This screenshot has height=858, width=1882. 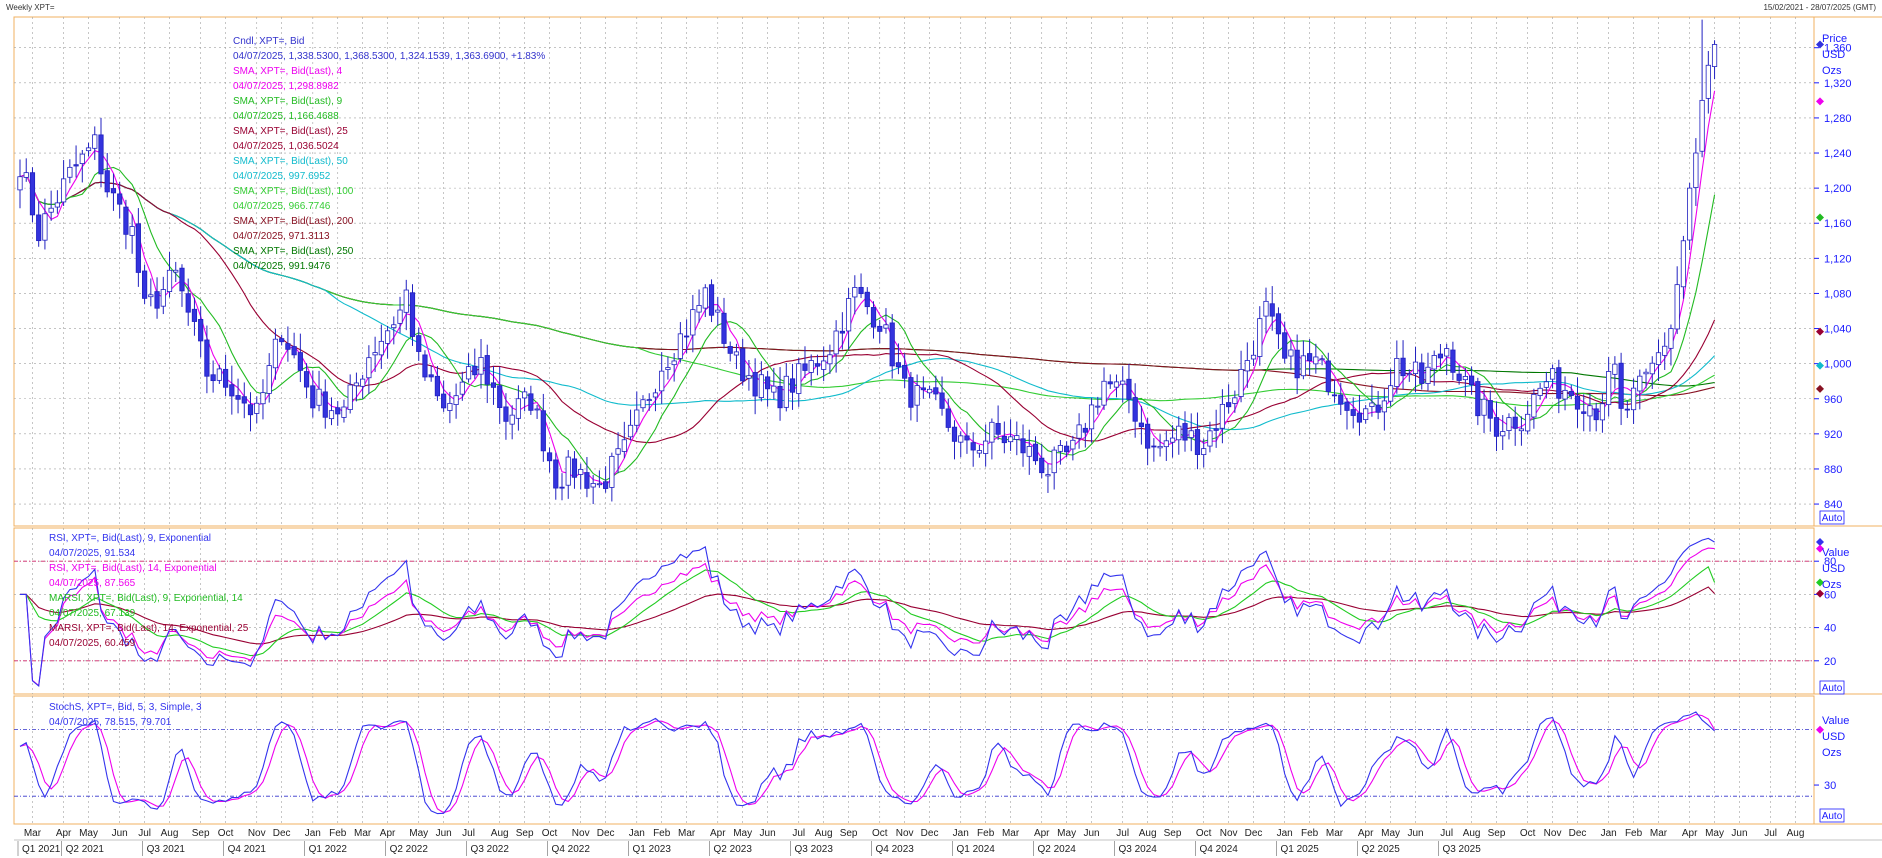 What do you see at coordinates (1820, 216) in the screenshot?
I see `price-right-markers` at bounding box center [1820, 216].